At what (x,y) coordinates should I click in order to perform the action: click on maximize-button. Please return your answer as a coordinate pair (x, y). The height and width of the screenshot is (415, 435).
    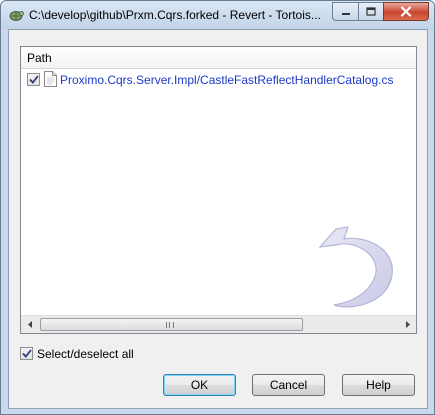
    Looking at the image, I should click on (370, 11).